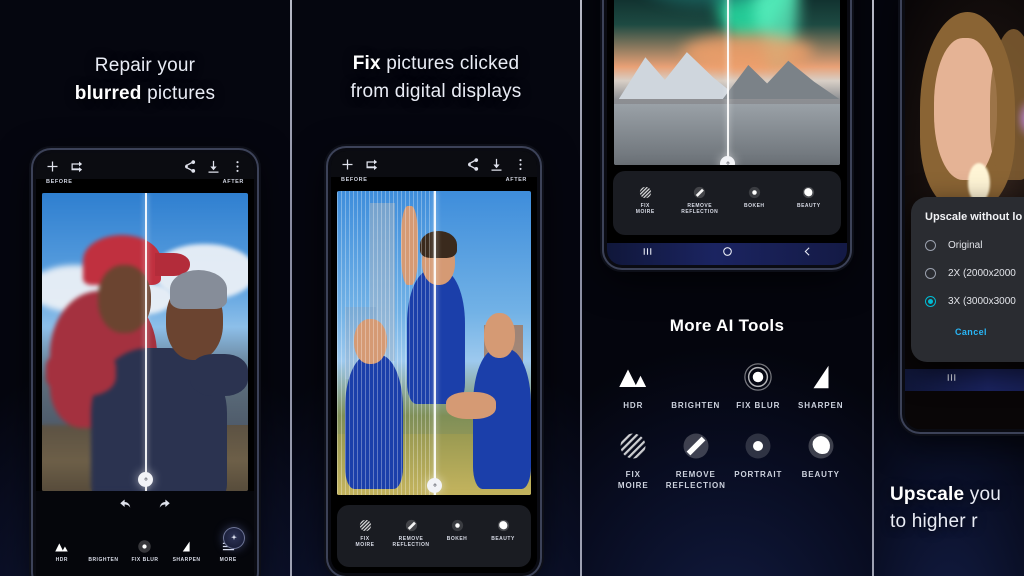  I want to click on radio-option-original: Original, so click(974, 245).